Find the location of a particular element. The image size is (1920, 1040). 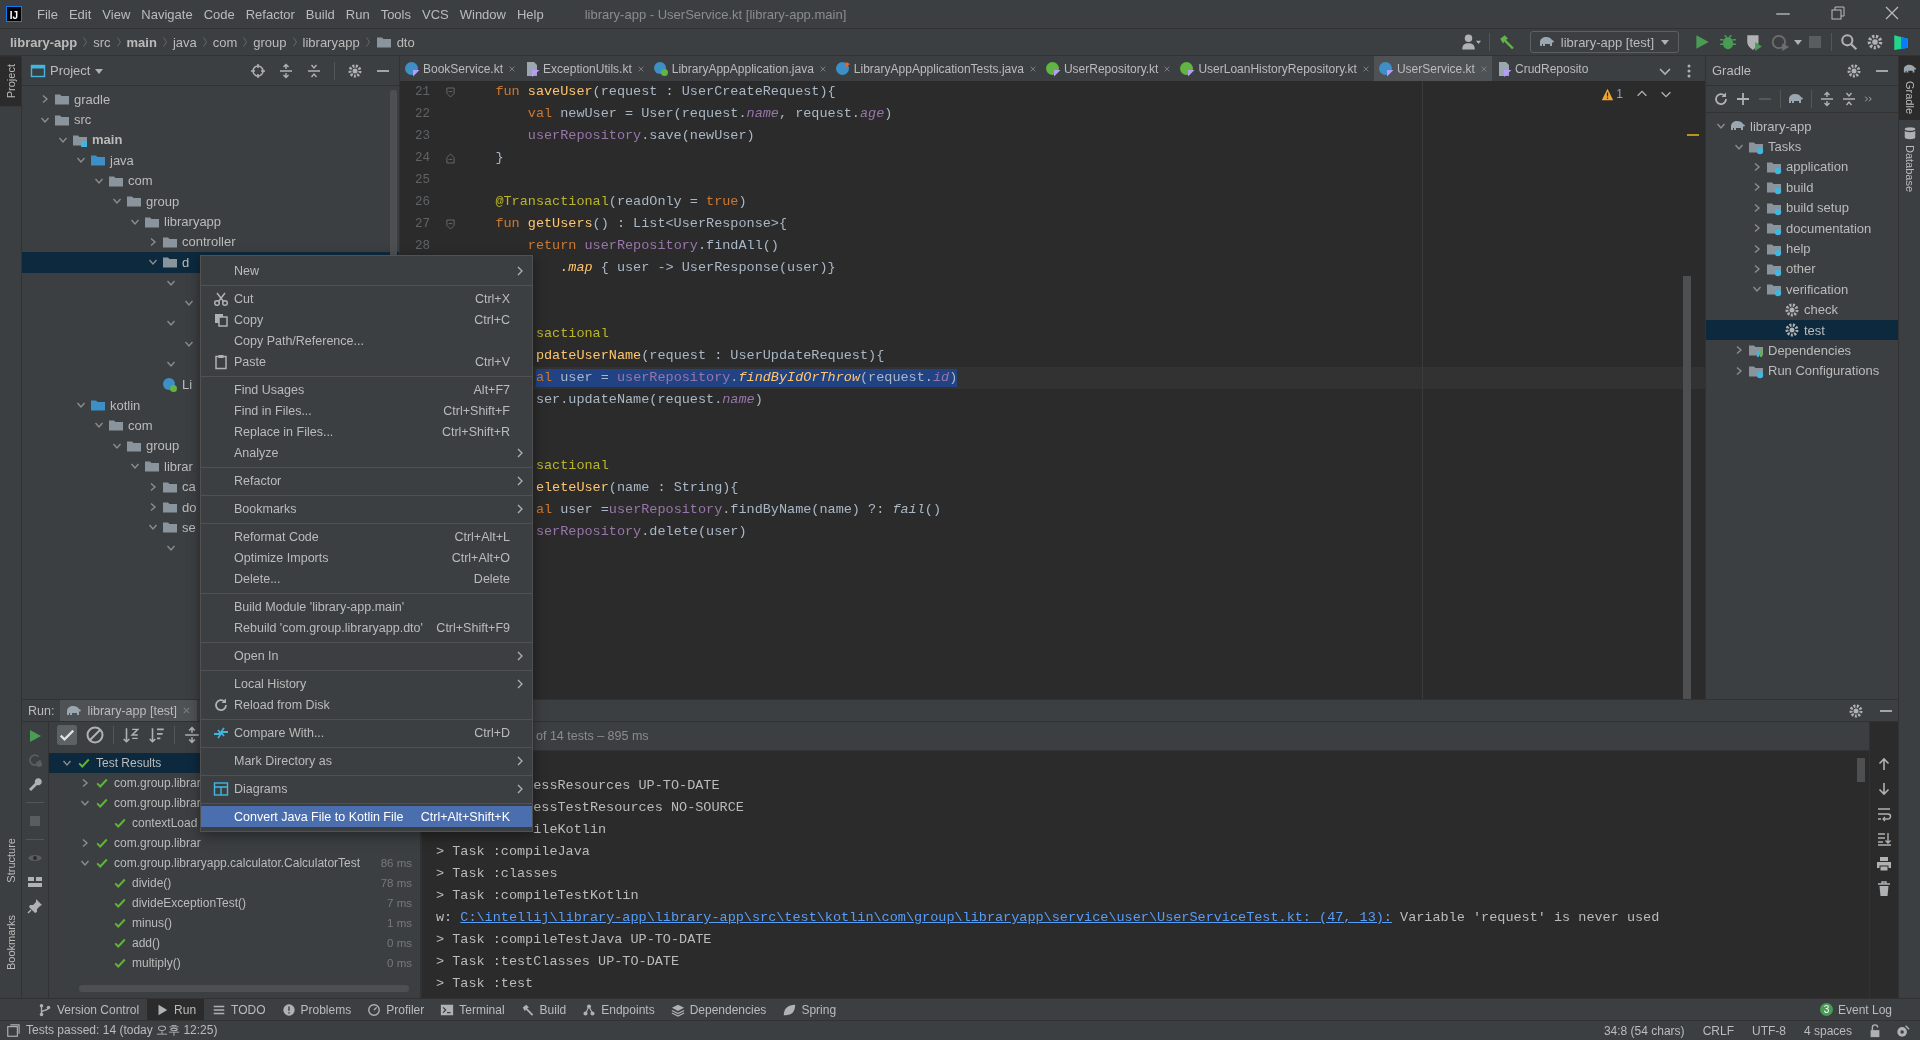

tree-label: build is located at coordinates (1800, 187).